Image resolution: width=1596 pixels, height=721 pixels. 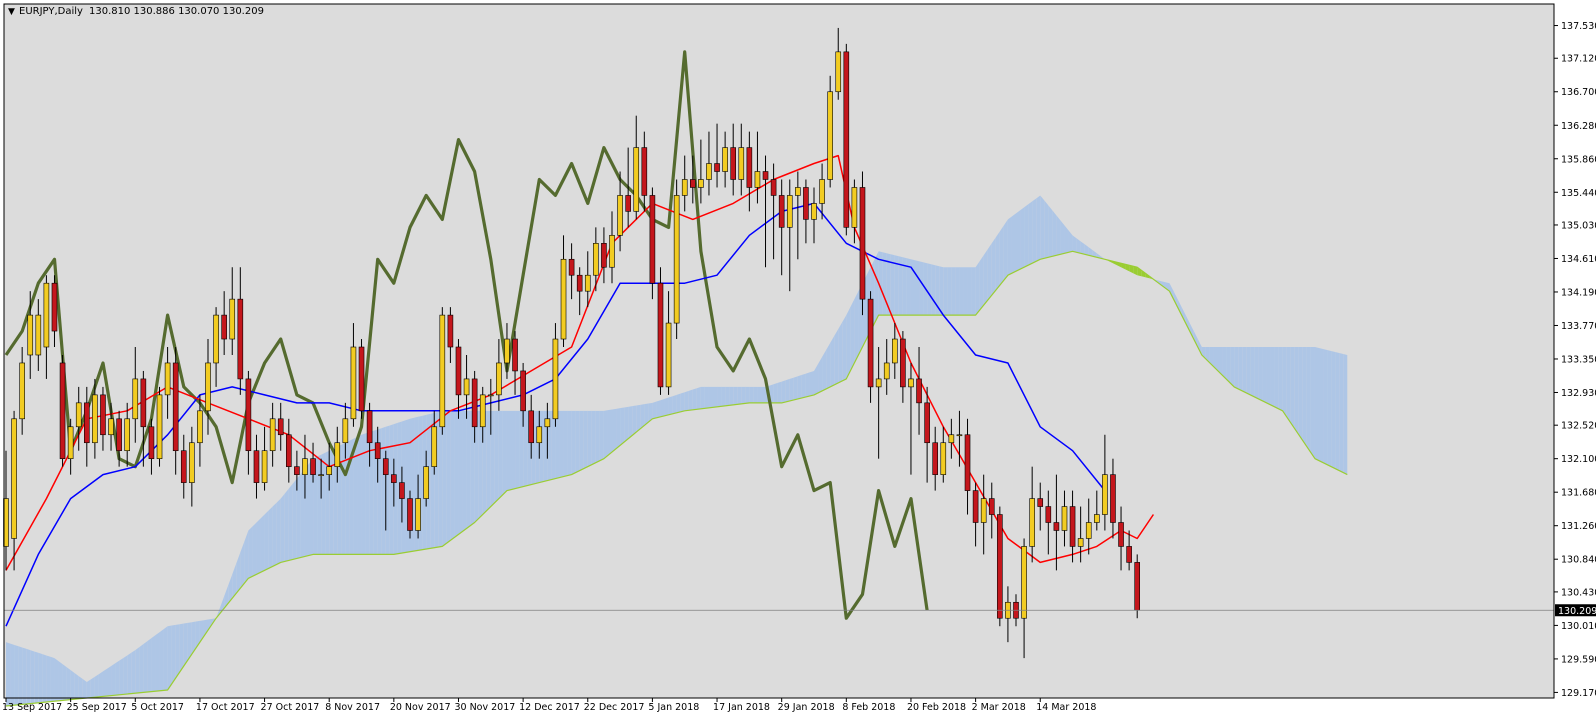 I want to click on y-tick-label: 132.100, so click(x=1578, y=459).